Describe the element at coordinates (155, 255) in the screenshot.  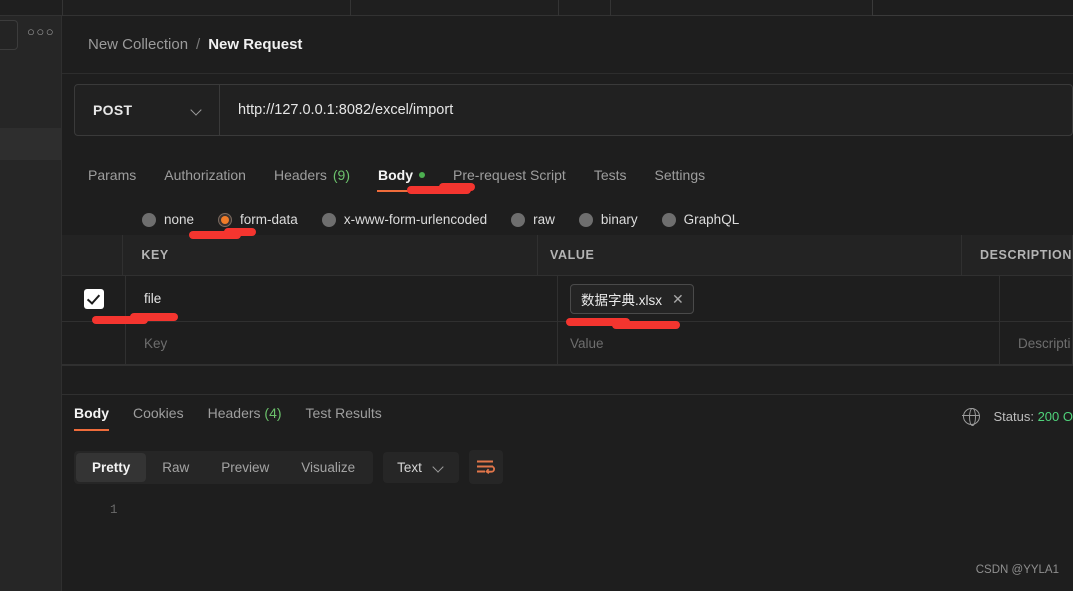
I see `column-header-key: KEY` at that location.